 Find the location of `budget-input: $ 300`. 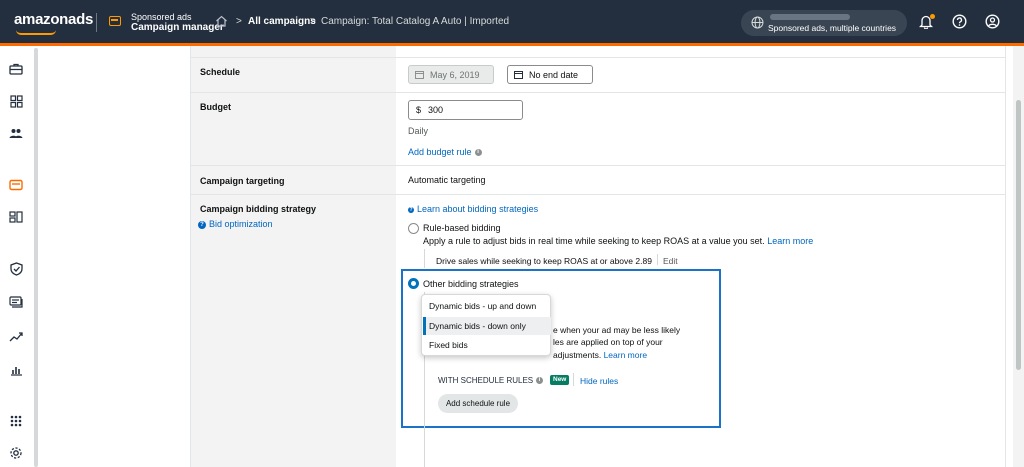

budget-input: $ 300 is located at coordinates (465, 110).